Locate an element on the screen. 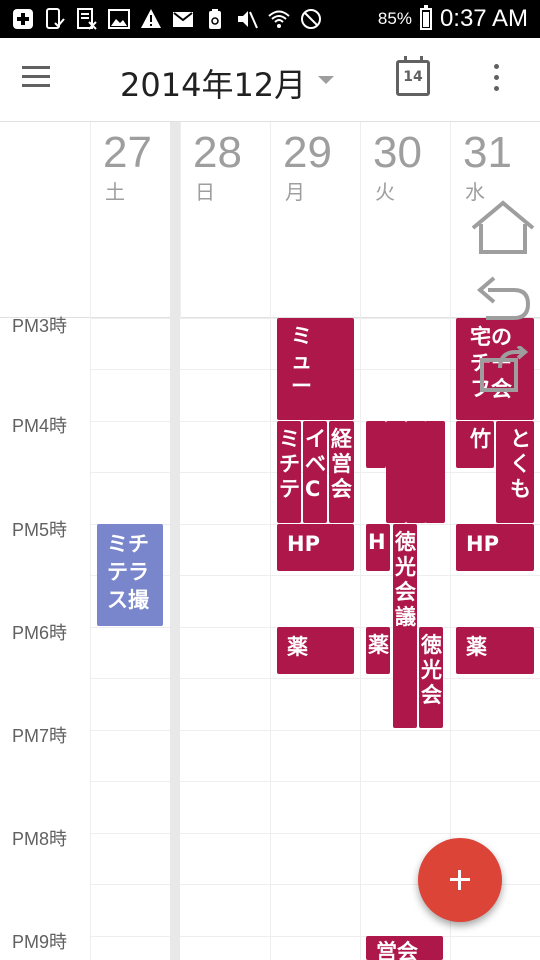 The width and height of the screenshot is (540, 960). mail-icon is located at coordinates (183, 19).